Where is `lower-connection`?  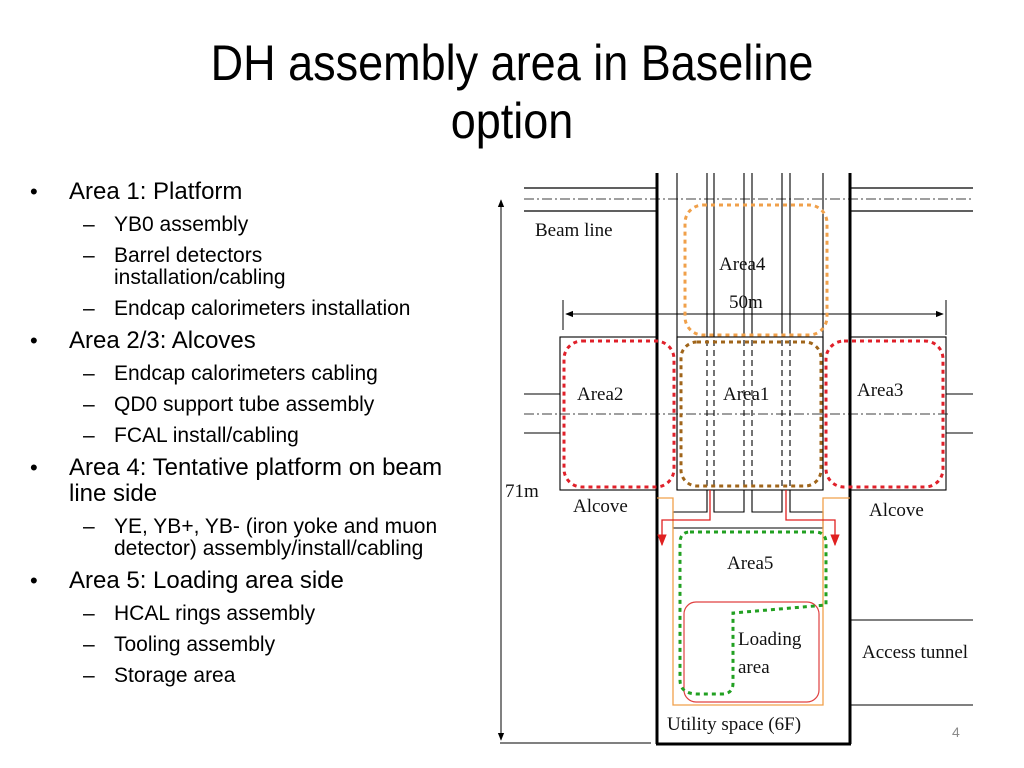
lower-connection is located at coordinates (748, 509).